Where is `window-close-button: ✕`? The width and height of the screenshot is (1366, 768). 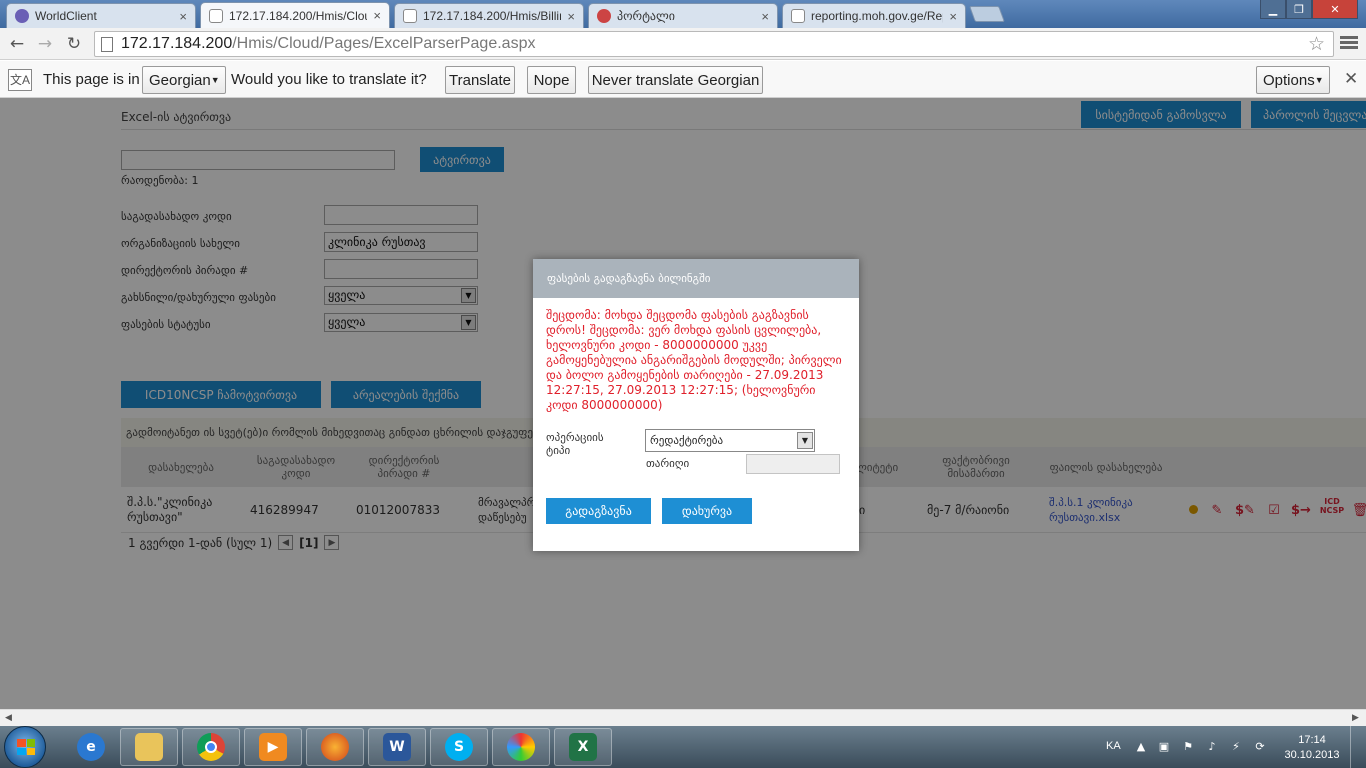 window-close-button: ✕ is located at coordinates (1335, 9).